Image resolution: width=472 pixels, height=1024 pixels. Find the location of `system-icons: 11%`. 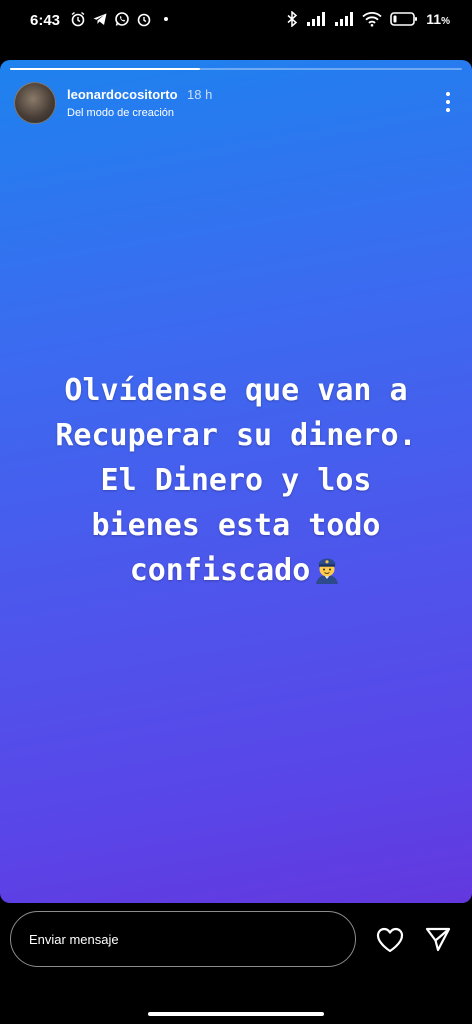

system-icons: 11% is located at coordinates (368, 19).